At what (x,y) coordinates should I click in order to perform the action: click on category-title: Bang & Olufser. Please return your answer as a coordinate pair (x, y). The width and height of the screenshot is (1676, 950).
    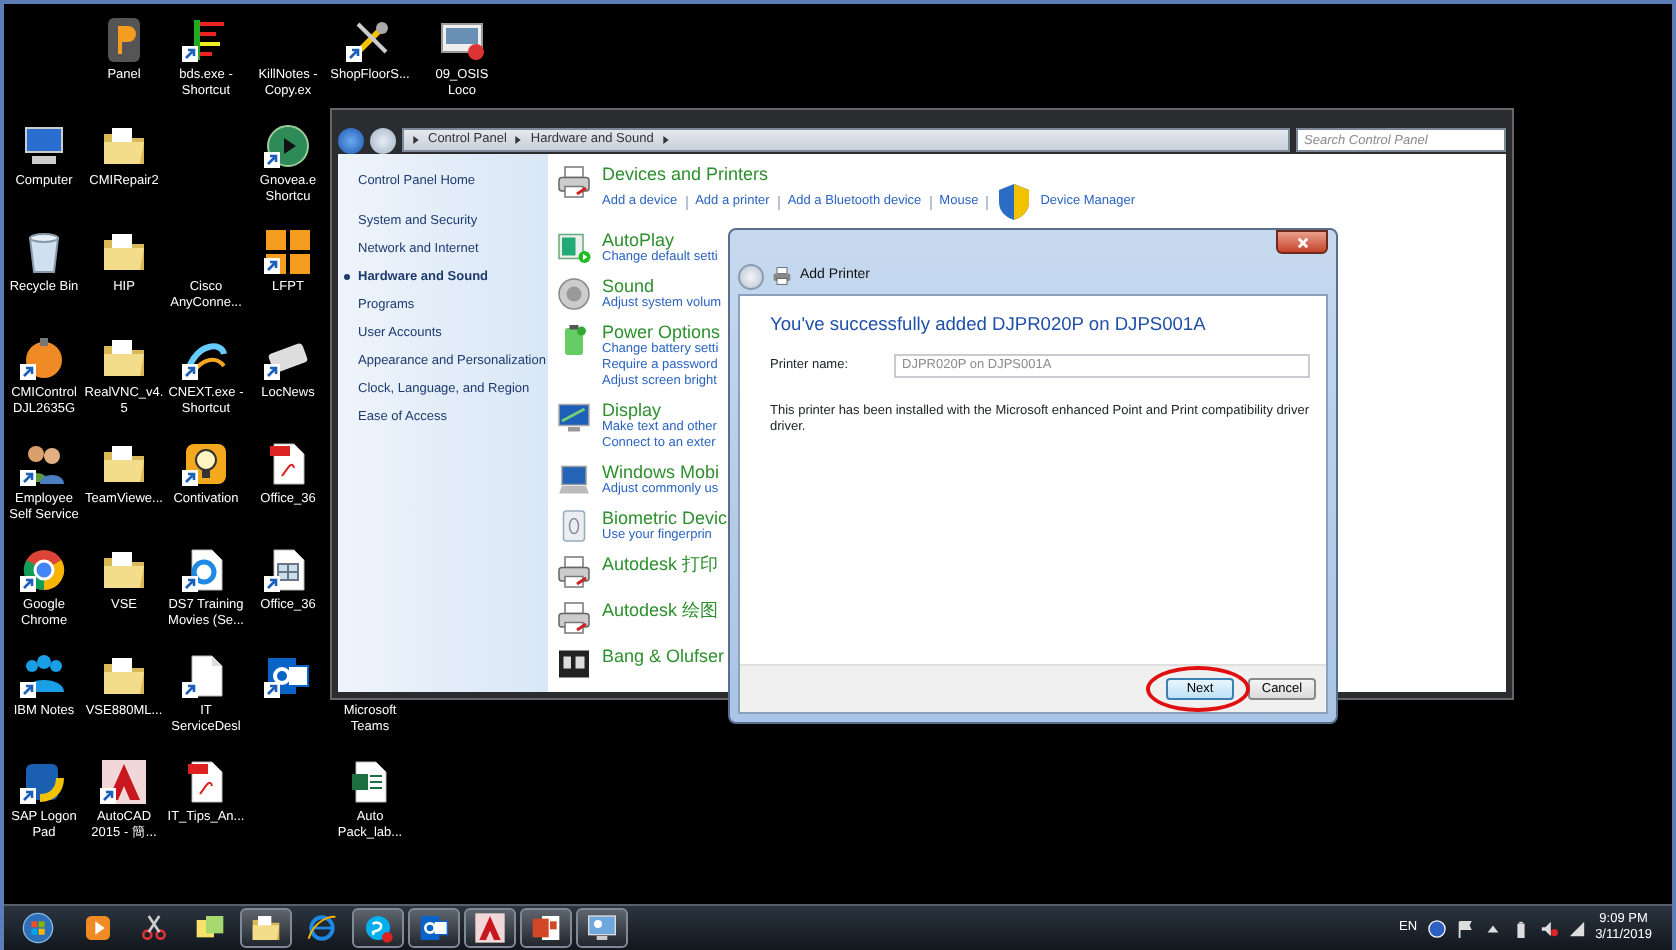
    Looking at the image, I should click on (663, 656).